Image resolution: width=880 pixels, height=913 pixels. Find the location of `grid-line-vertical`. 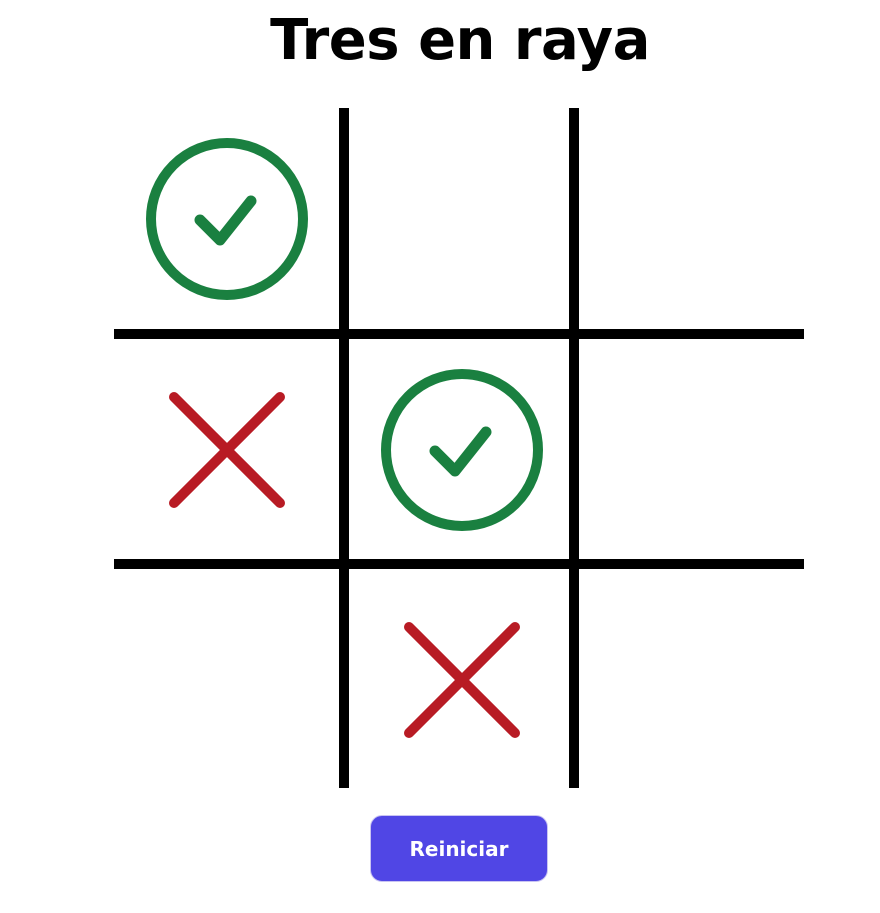

grid-line-vertical is located at coordinates (344, 448).